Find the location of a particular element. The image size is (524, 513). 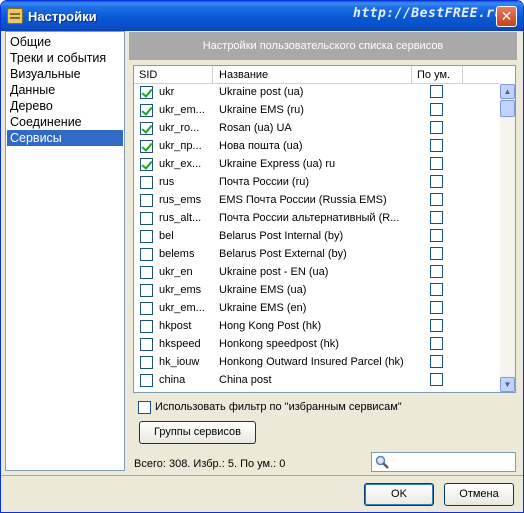

row-name: Honkong Outward Insured Parcel (hk) is located at coordinates (311, 362).